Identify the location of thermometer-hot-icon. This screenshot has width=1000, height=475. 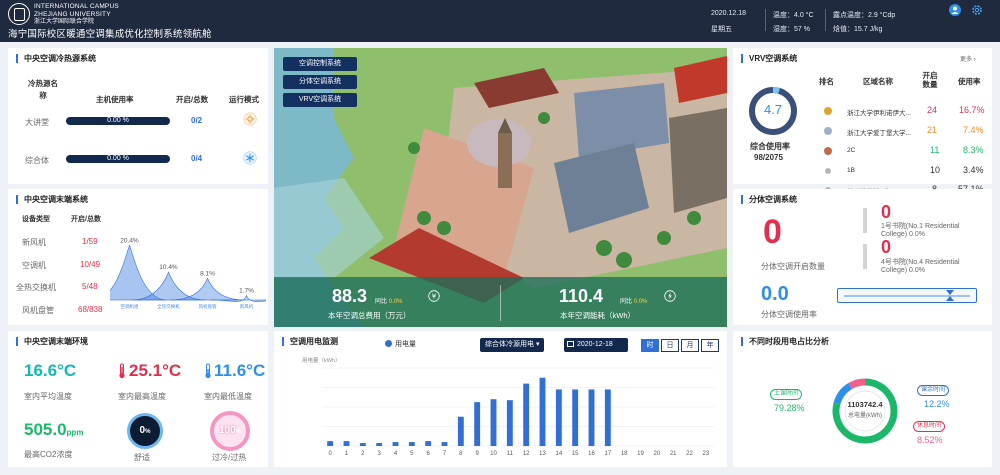
(122, 372).